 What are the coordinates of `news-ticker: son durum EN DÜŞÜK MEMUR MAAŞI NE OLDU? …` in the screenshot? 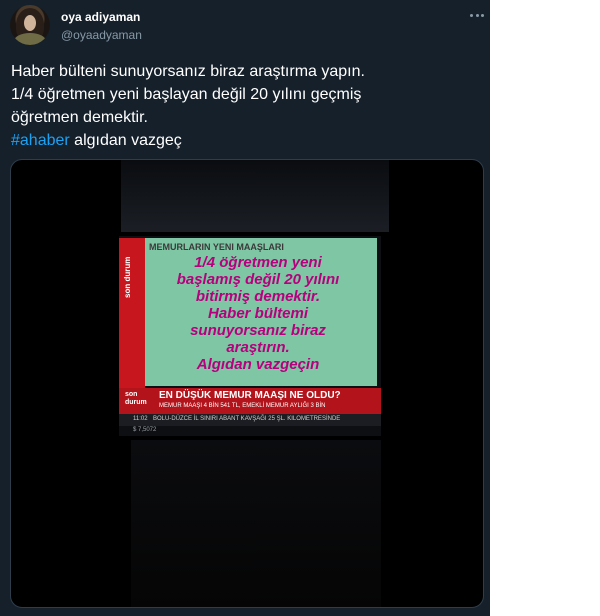 It's located at (250, 401).